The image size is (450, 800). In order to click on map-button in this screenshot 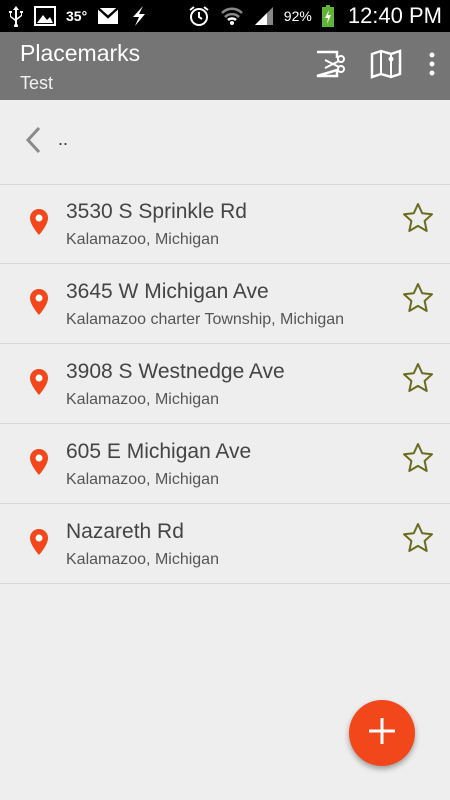, I will do `click(386, 66)`.